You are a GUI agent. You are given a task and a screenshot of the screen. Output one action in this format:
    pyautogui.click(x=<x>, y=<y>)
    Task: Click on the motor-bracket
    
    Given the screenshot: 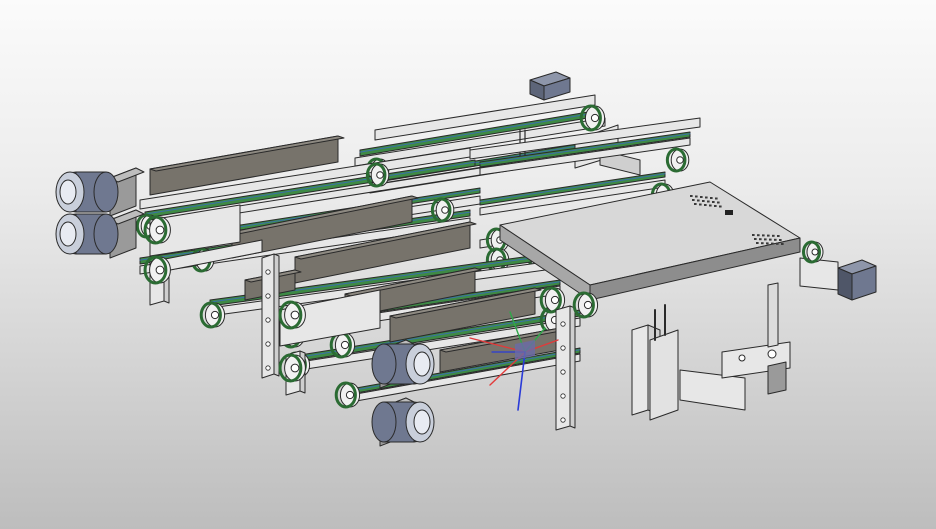 What is the action you would take?
    pyautogui.click(x=819, y=274)
    